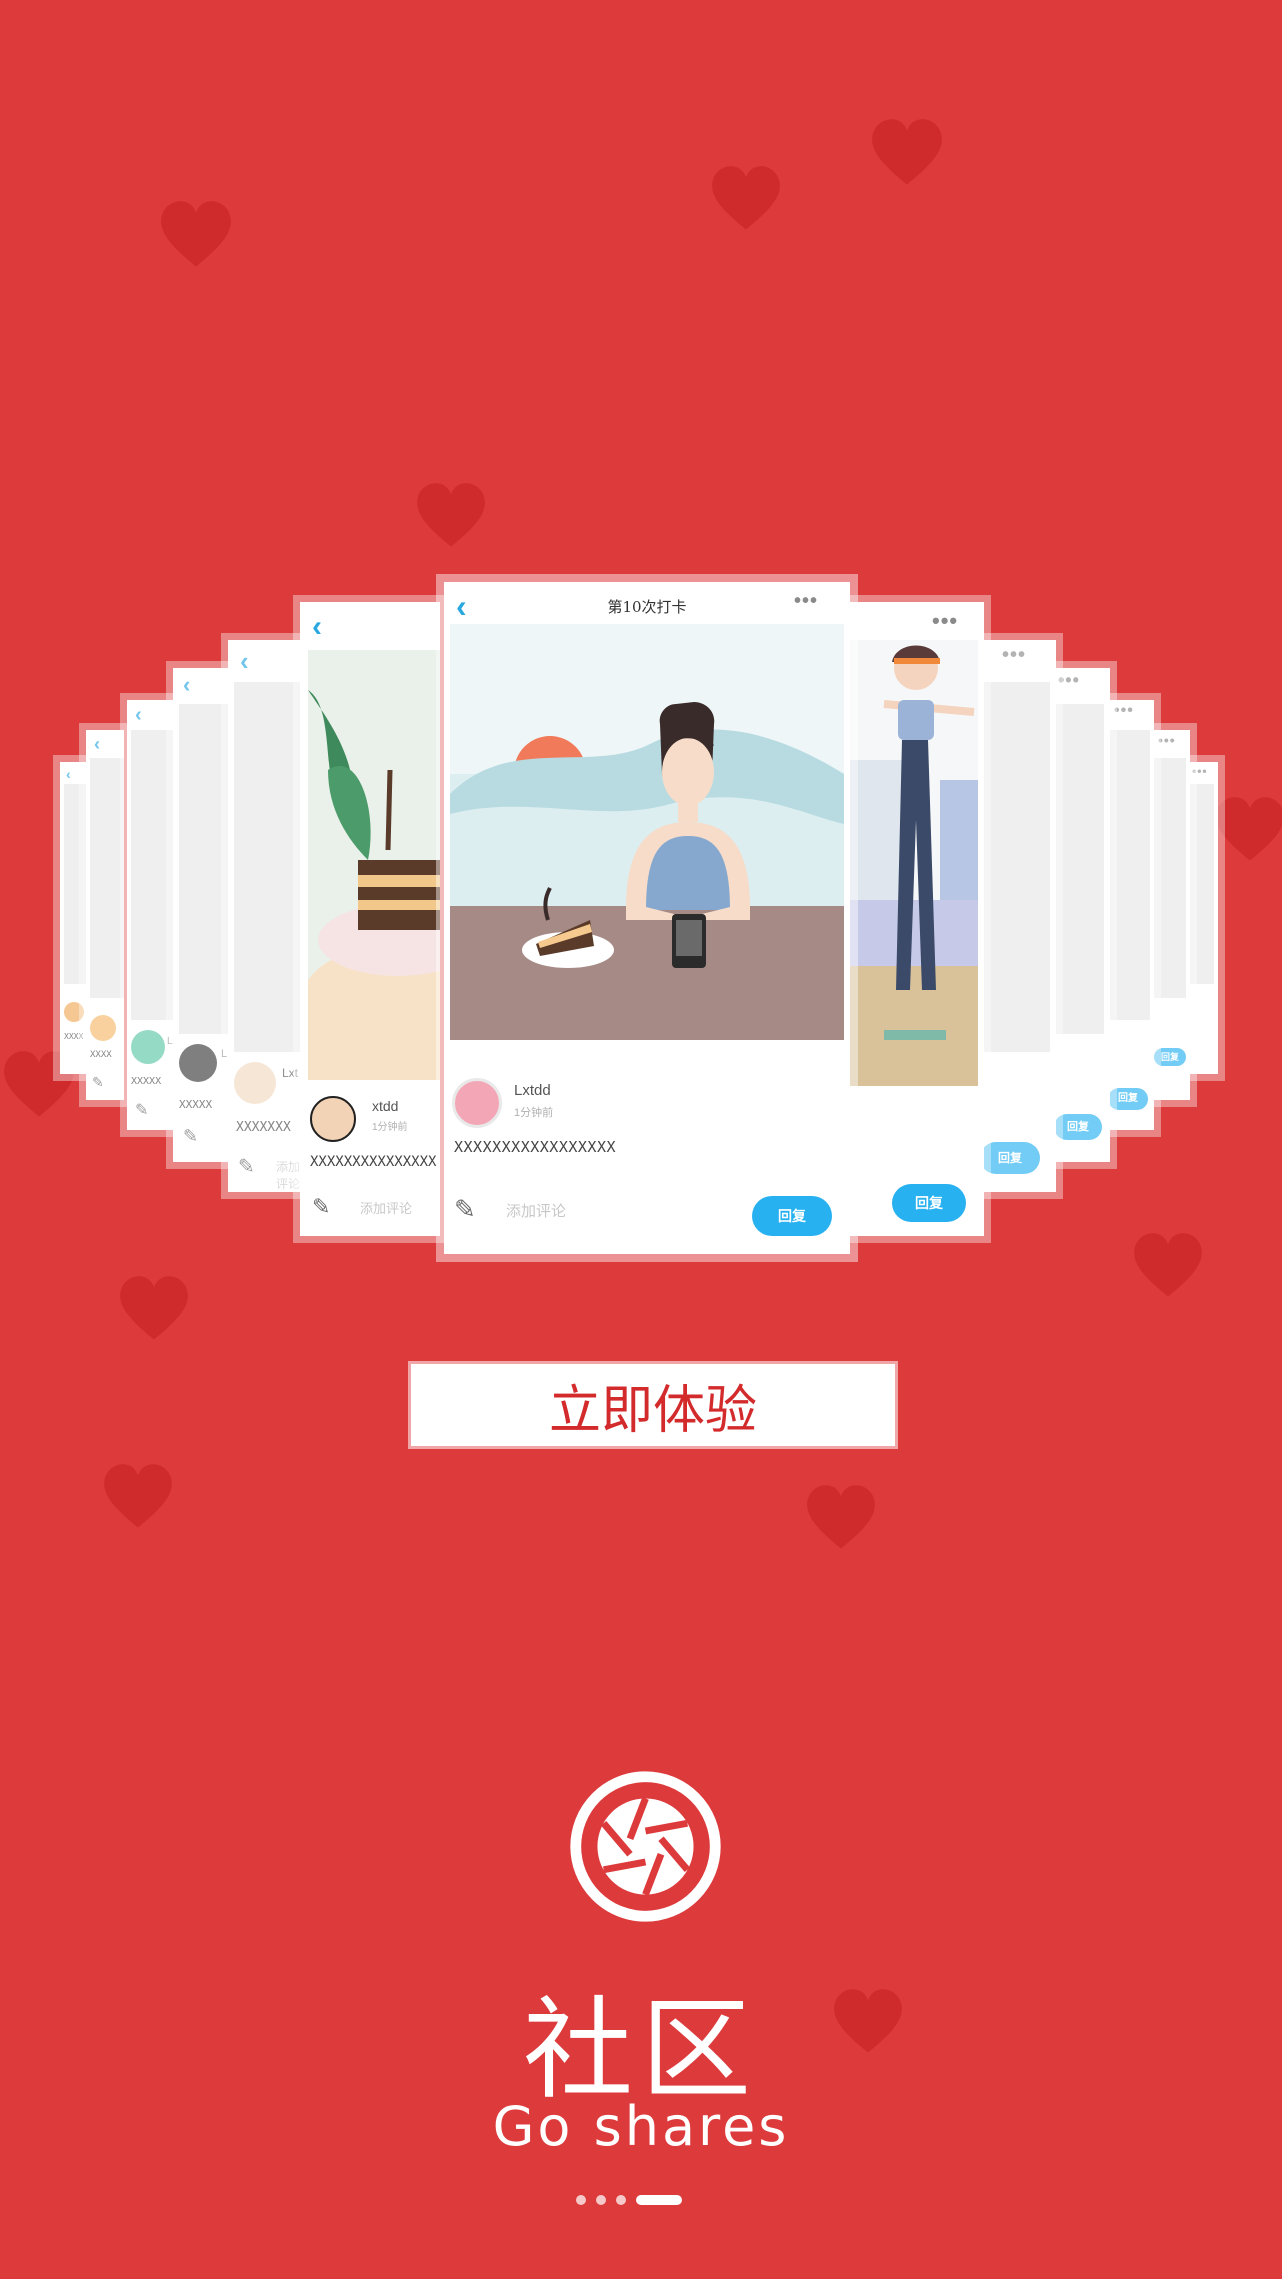  What do you see at coordinates (203, 915) in the screenshot?
I see `preview-card-left-3: ‹ L XXXXX ✎` at bounding box center [203, 915].